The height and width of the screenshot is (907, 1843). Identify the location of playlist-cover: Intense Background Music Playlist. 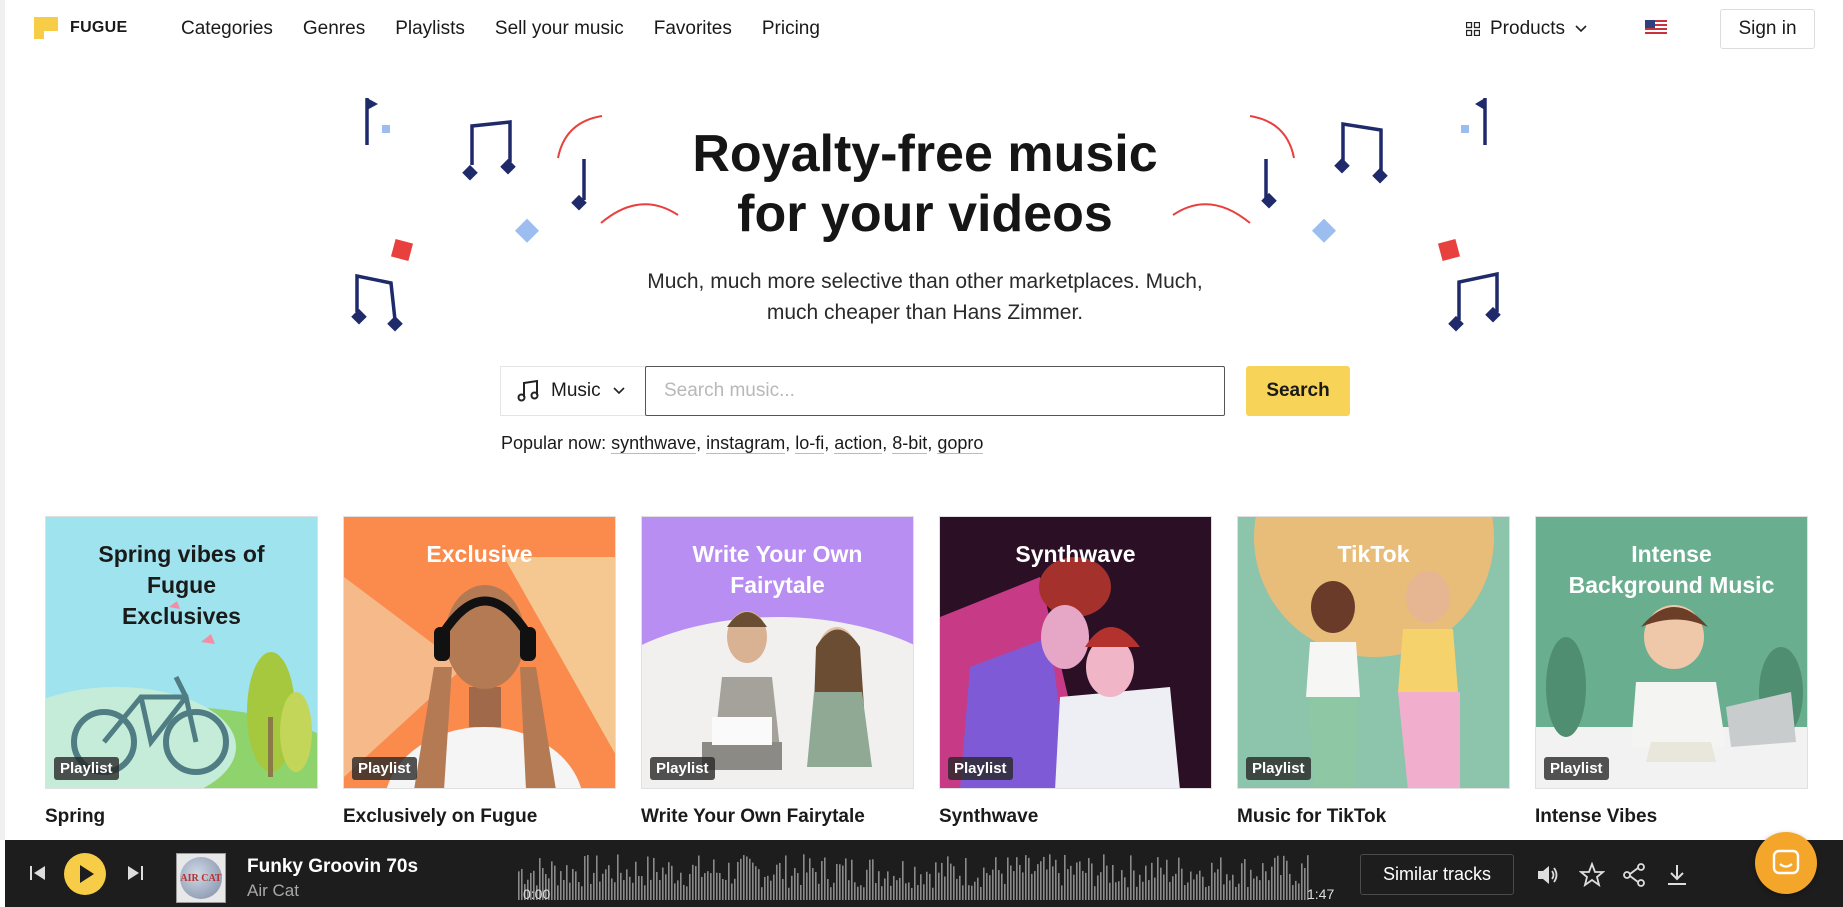
(1671, 652).